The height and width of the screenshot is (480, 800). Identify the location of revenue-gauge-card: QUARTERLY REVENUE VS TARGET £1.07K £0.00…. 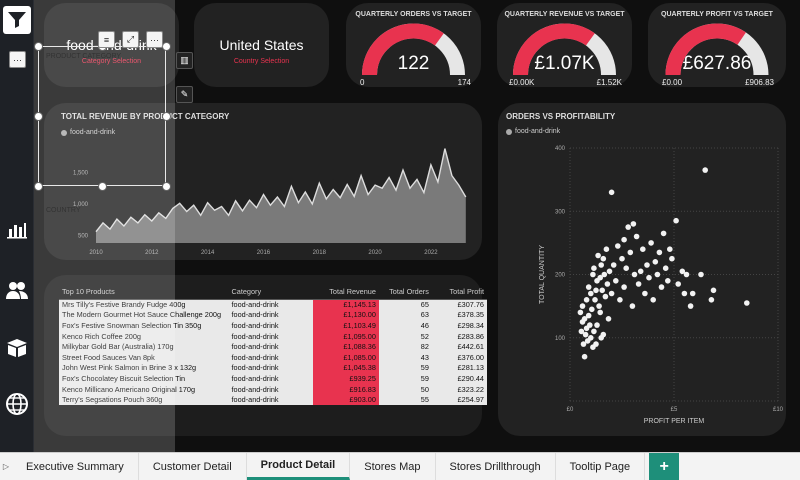
(564, 45).